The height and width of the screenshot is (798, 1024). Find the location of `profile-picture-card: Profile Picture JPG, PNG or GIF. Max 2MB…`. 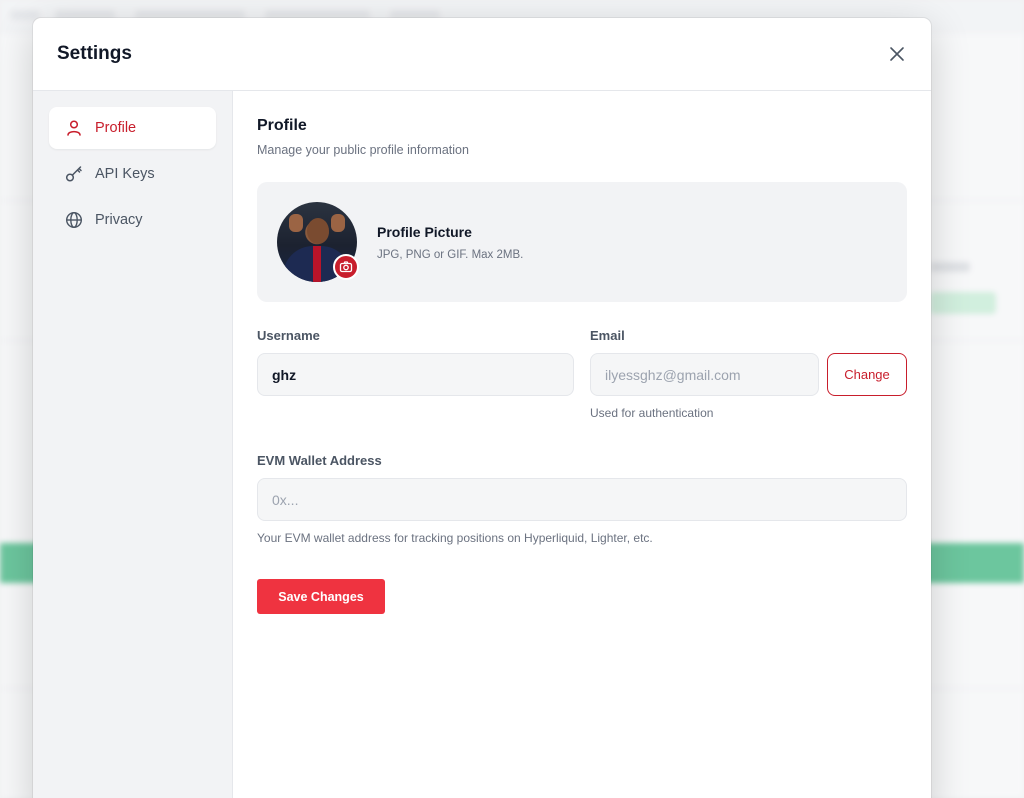

profile-picture-card: Profile Picture JPG, PNG or GIF. Max 2MB… is located at coordinates (582, 242).